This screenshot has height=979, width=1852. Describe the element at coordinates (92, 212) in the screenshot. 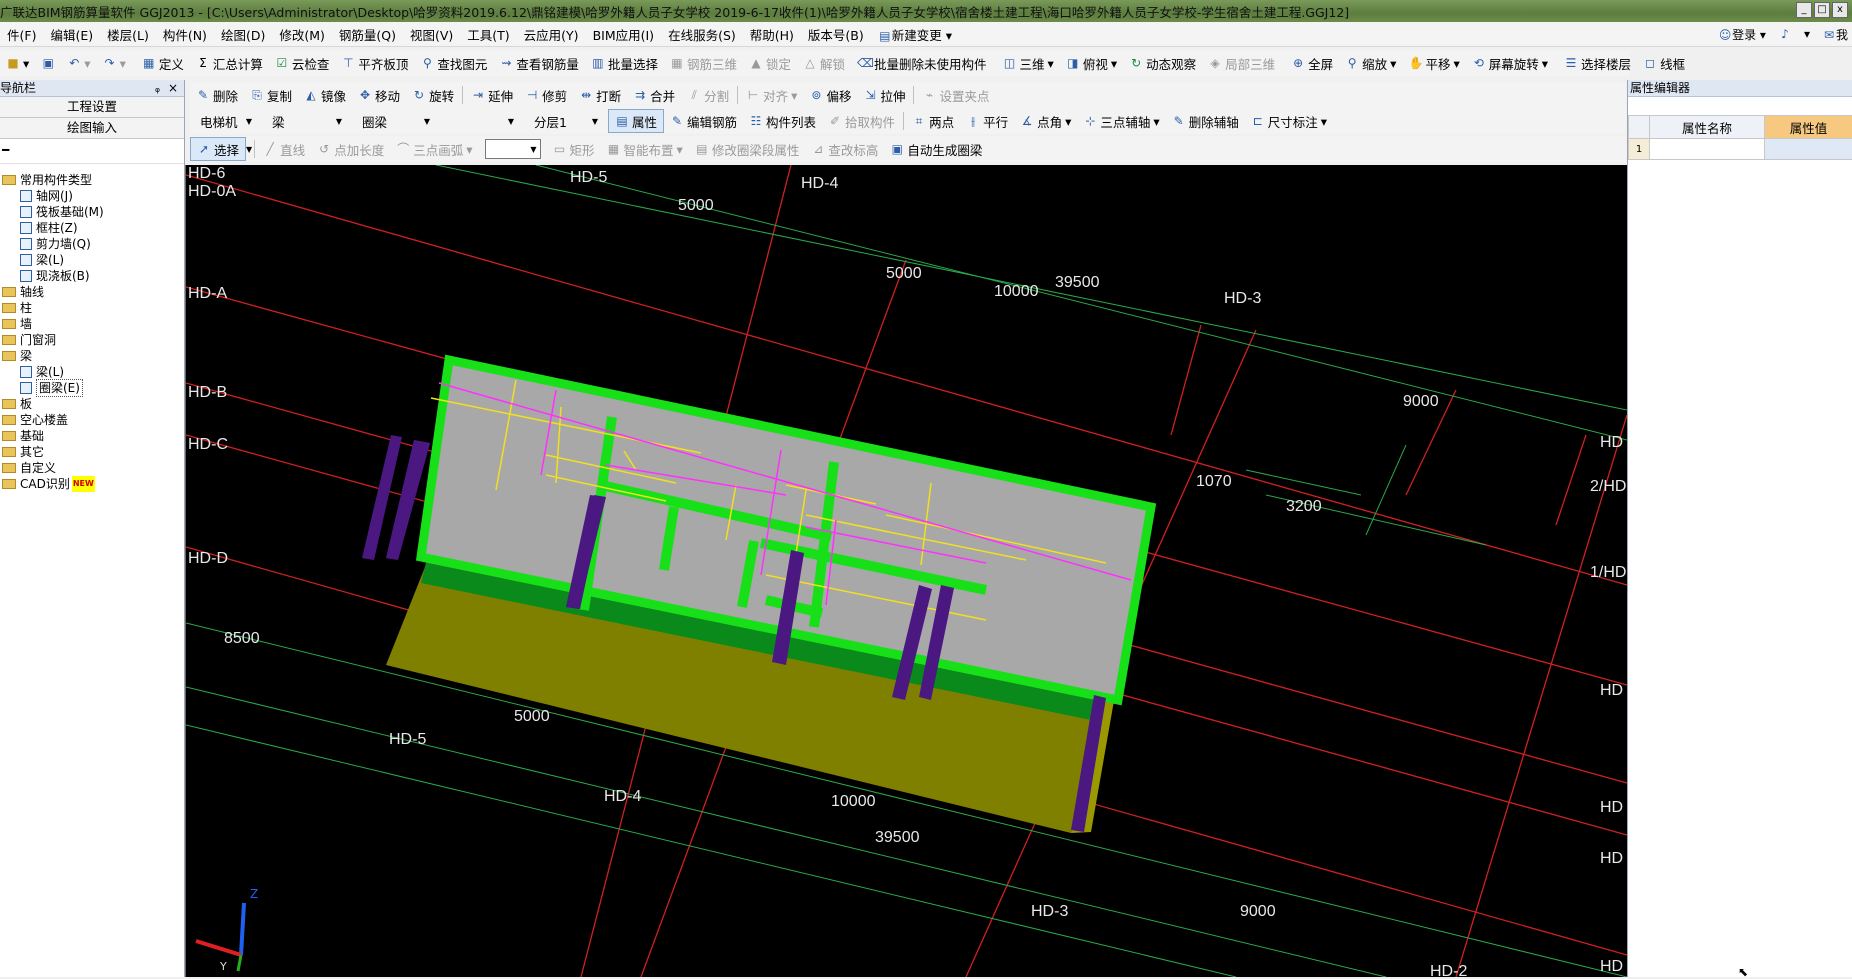

I see `tree-item: 筏板基础(M)` at that location.